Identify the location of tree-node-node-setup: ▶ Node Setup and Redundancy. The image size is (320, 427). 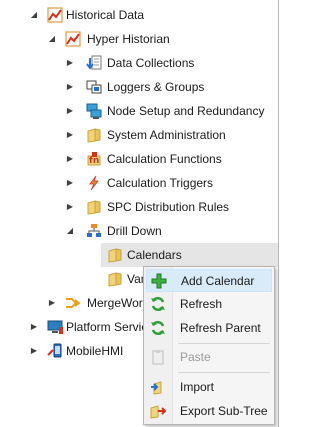
(139, 111).